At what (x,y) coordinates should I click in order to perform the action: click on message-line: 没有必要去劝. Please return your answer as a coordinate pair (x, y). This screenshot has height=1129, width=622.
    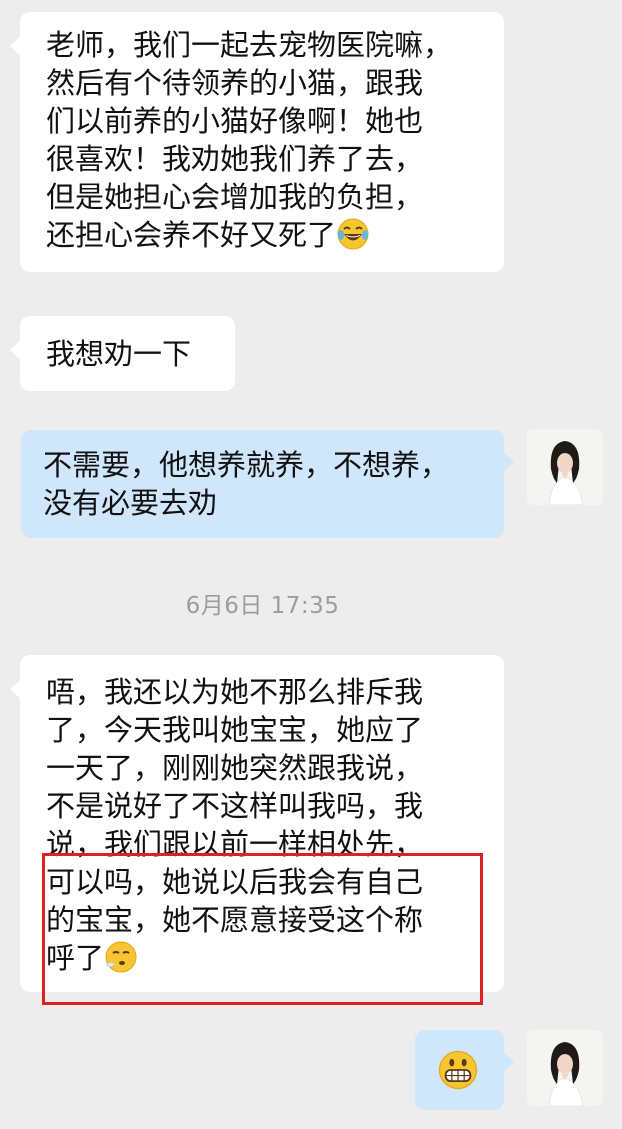
    Looking at the image, I should click on (130, 503).